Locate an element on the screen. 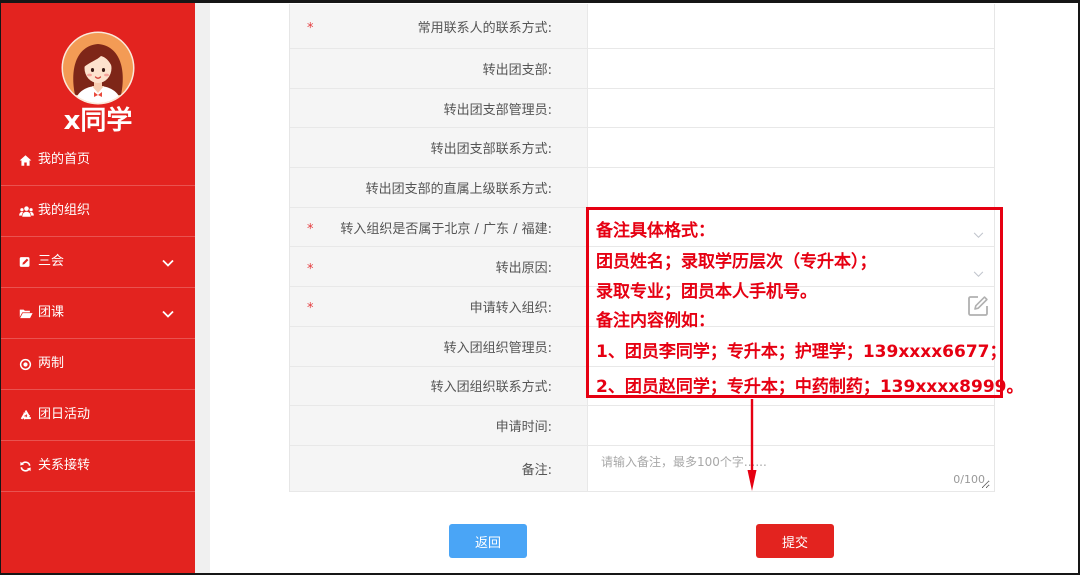  field-label-cell: 转出团支部管理员: is located at coordinates (438, 108).